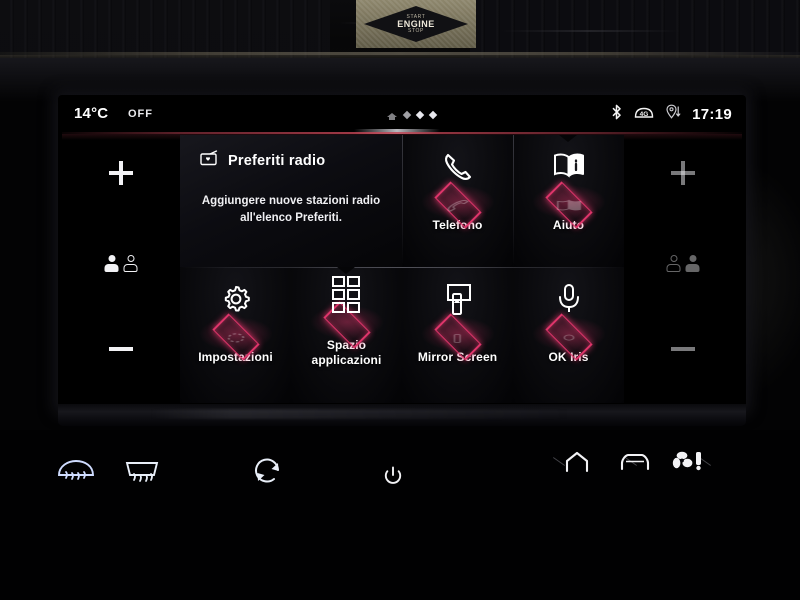  Describe the element at coordinates (416, 30) in the screenshot. I see `stop-label: STOP` at that location.